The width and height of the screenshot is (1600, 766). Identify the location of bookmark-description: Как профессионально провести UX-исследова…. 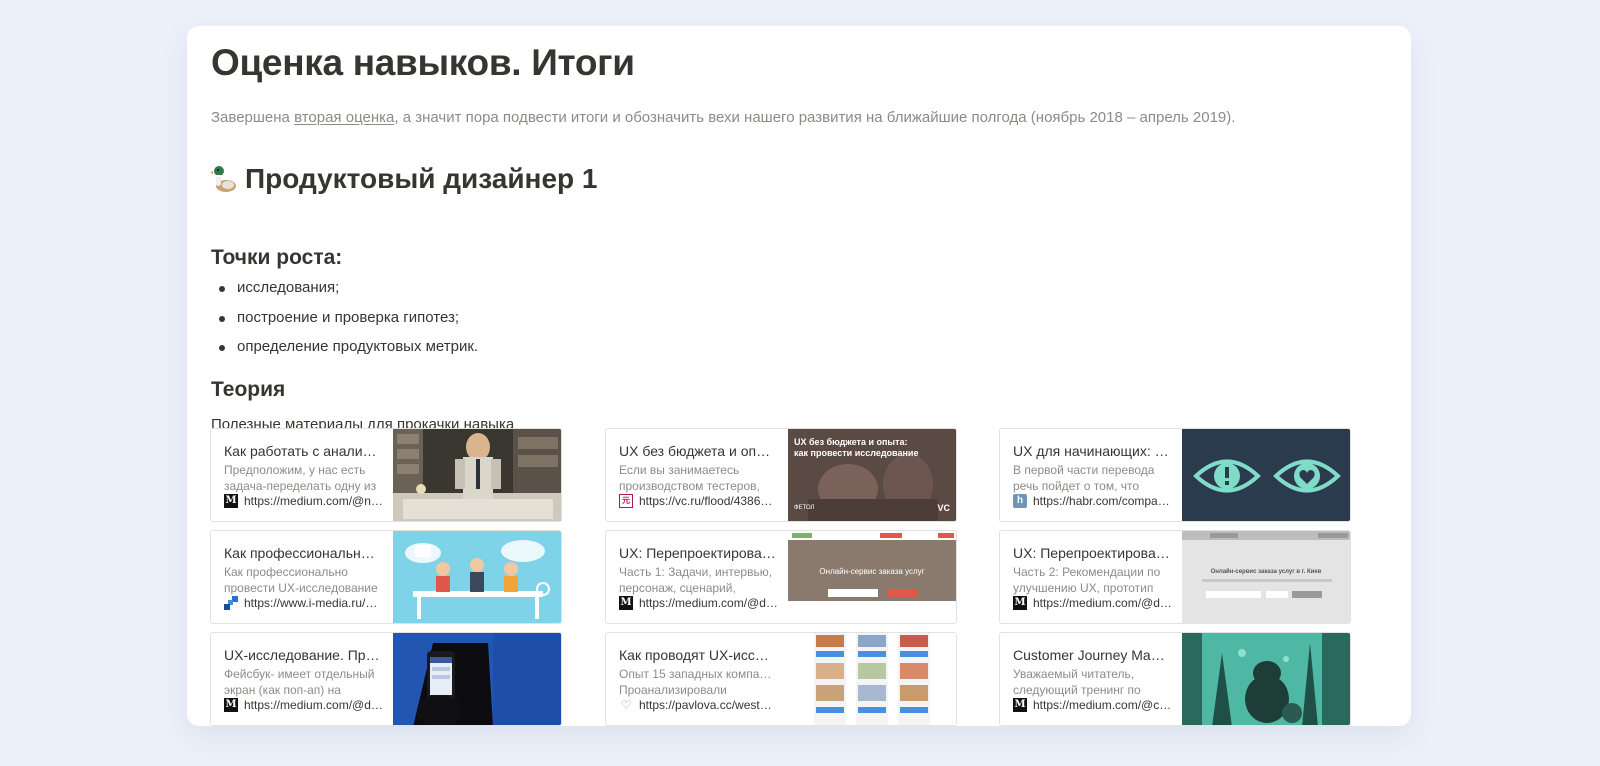
(301, 580).